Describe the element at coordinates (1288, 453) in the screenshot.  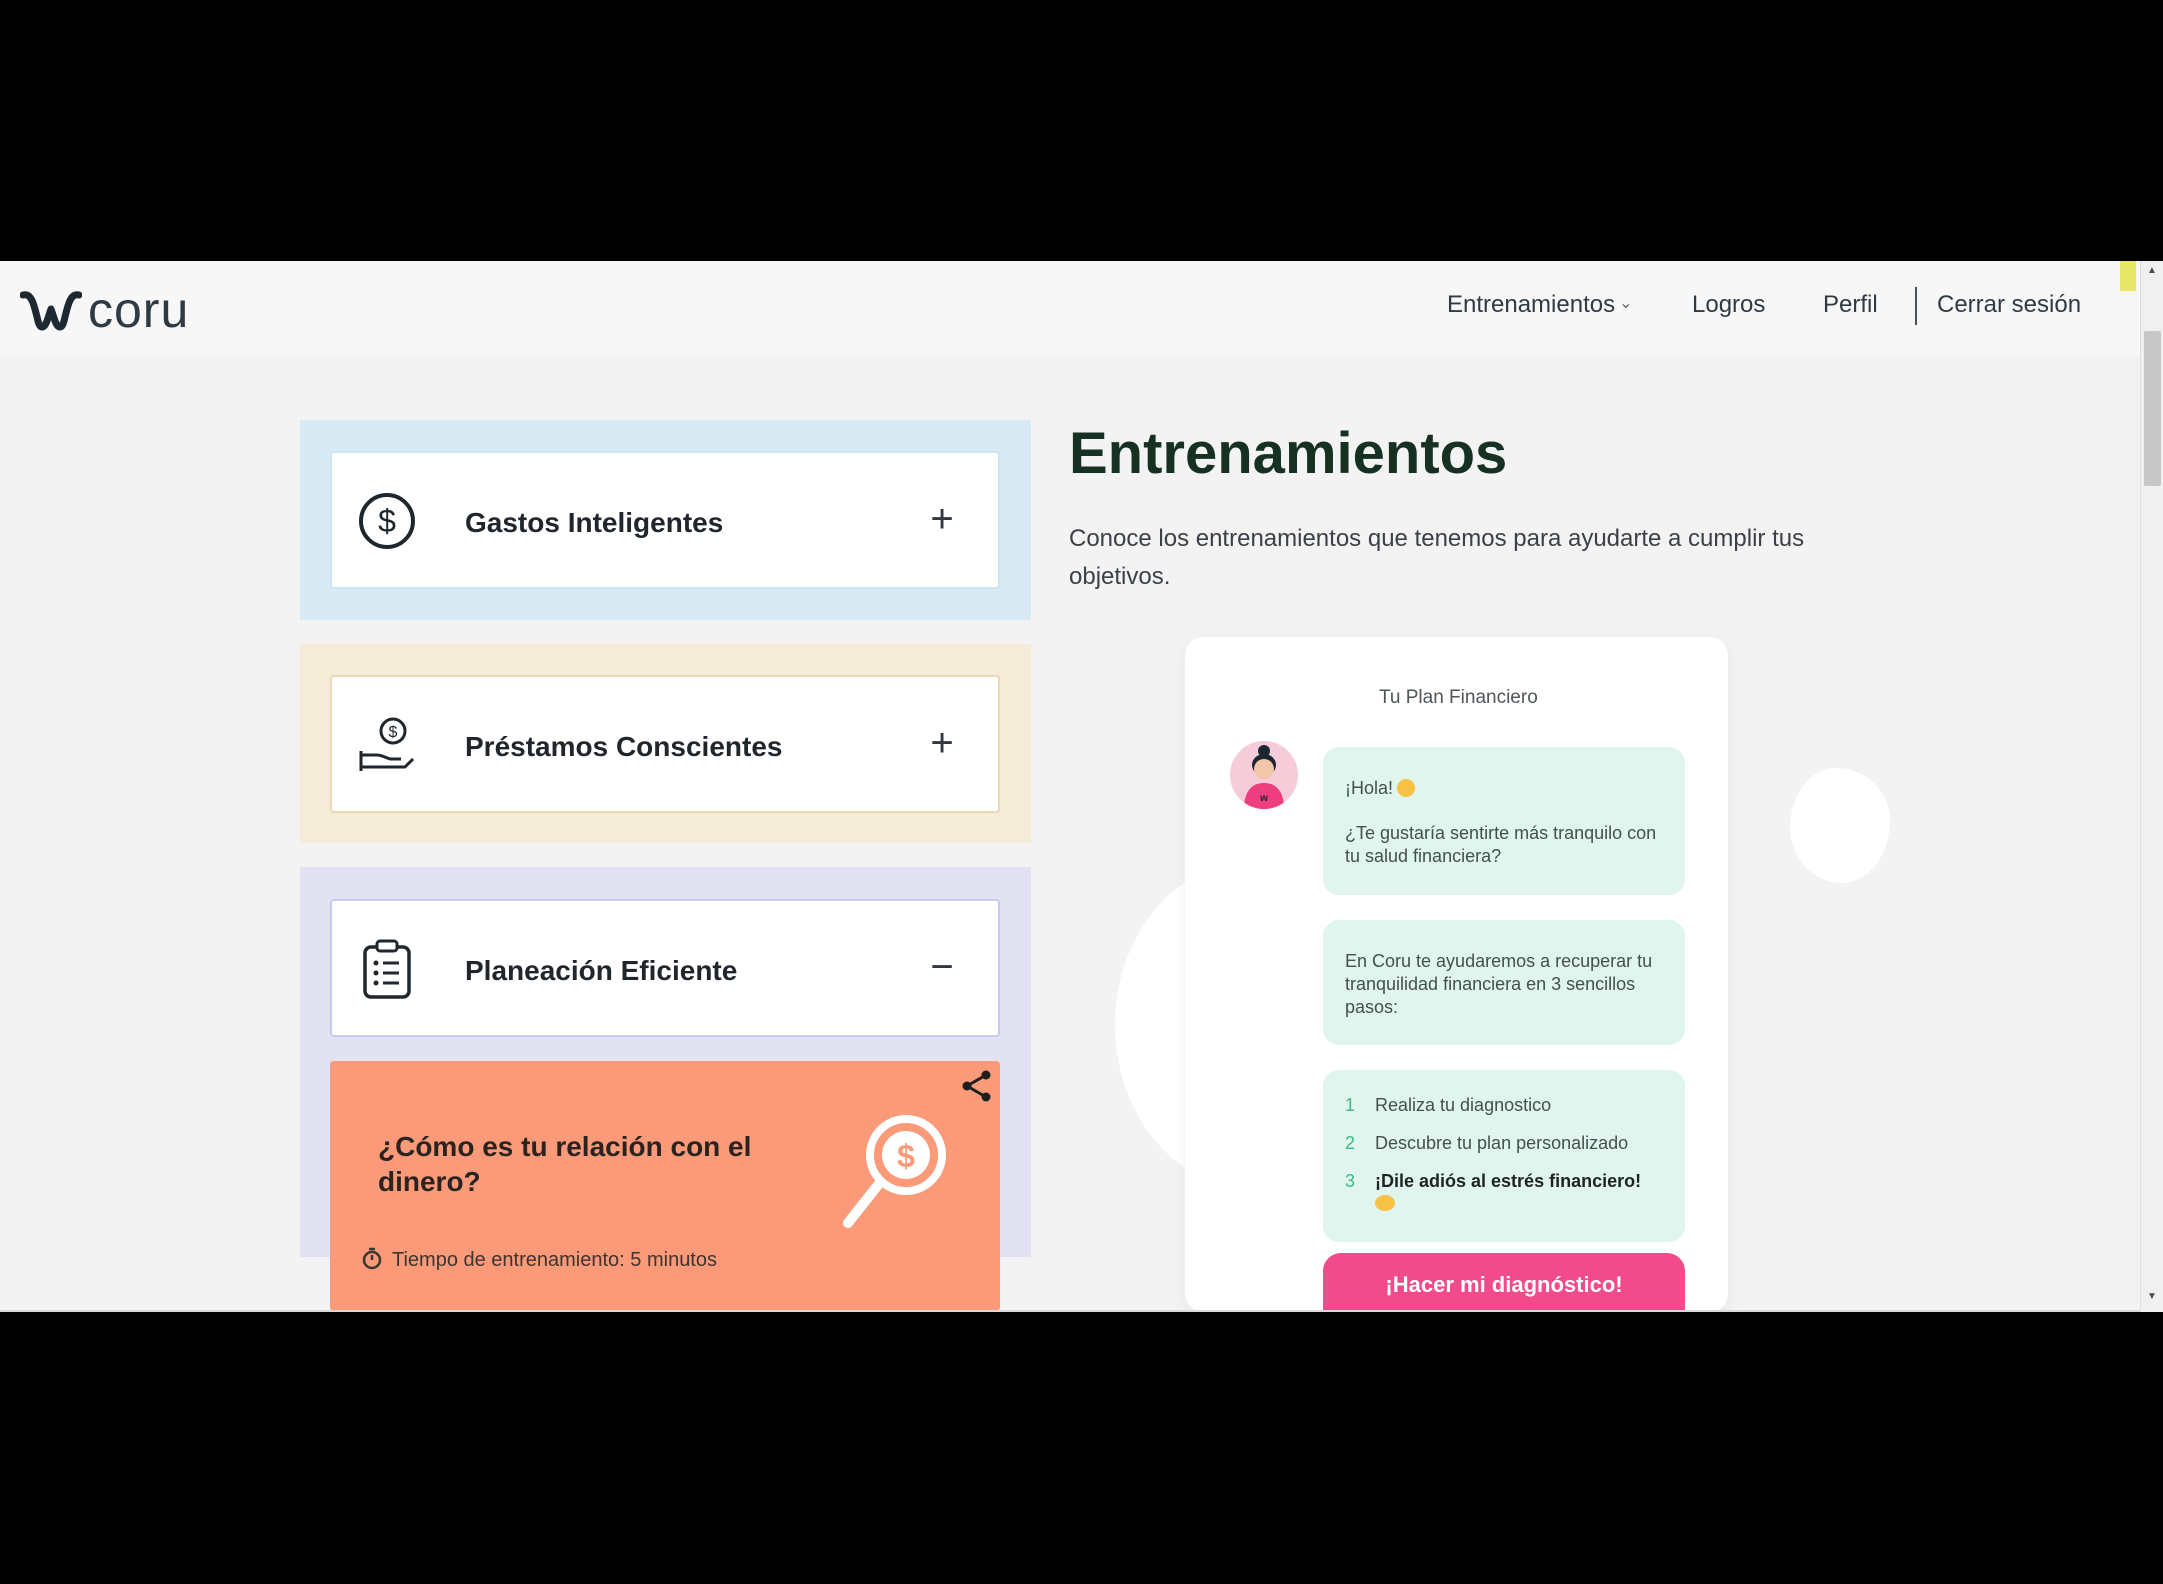
I see `page-title: Entrenamientos` at that location.